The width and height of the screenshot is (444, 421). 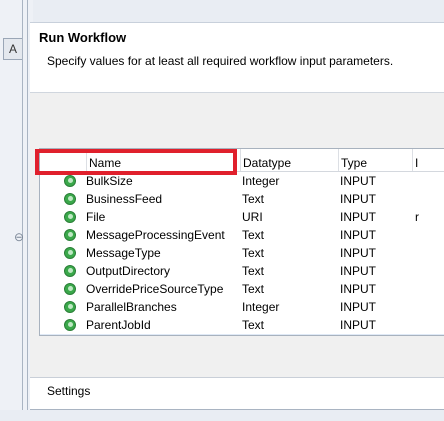 I want to click on left-divider-inner, so click(x=27, y=205).